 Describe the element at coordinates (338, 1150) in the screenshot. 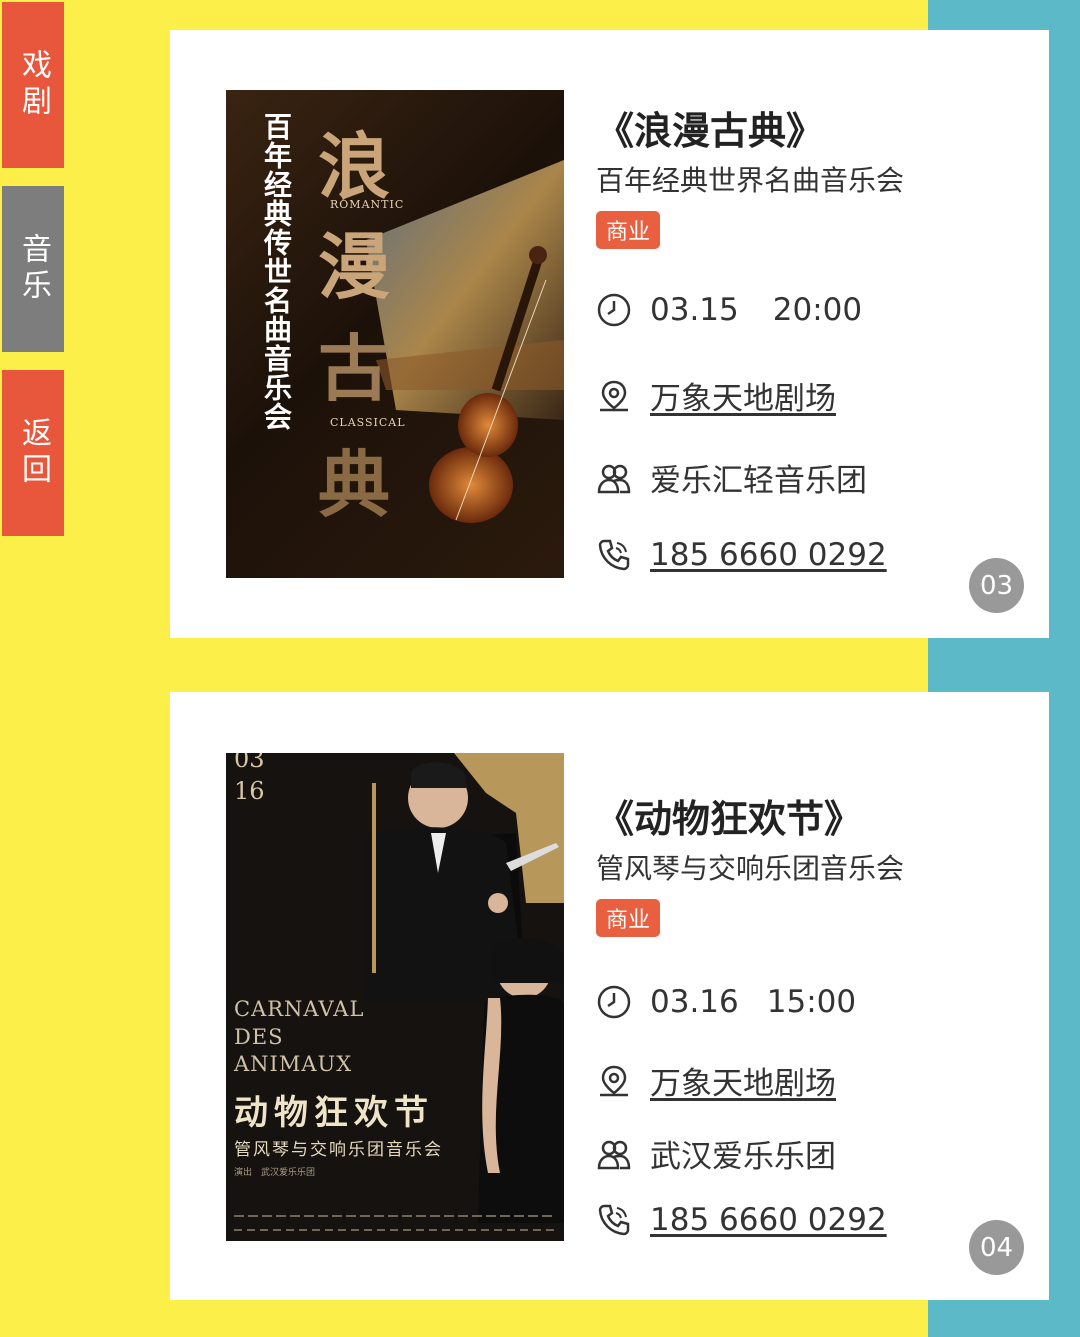

I see `poster-cn-sub: 管风琴与交响乐团音乐会` at that location.